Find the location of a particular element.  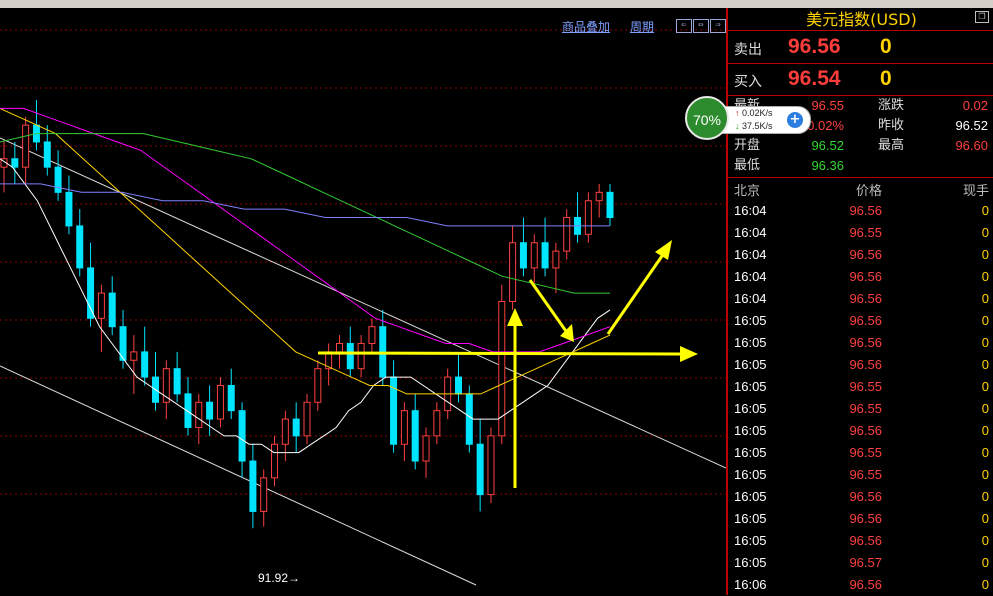

annotation-breakout-line is located at coordinates (635, 295).